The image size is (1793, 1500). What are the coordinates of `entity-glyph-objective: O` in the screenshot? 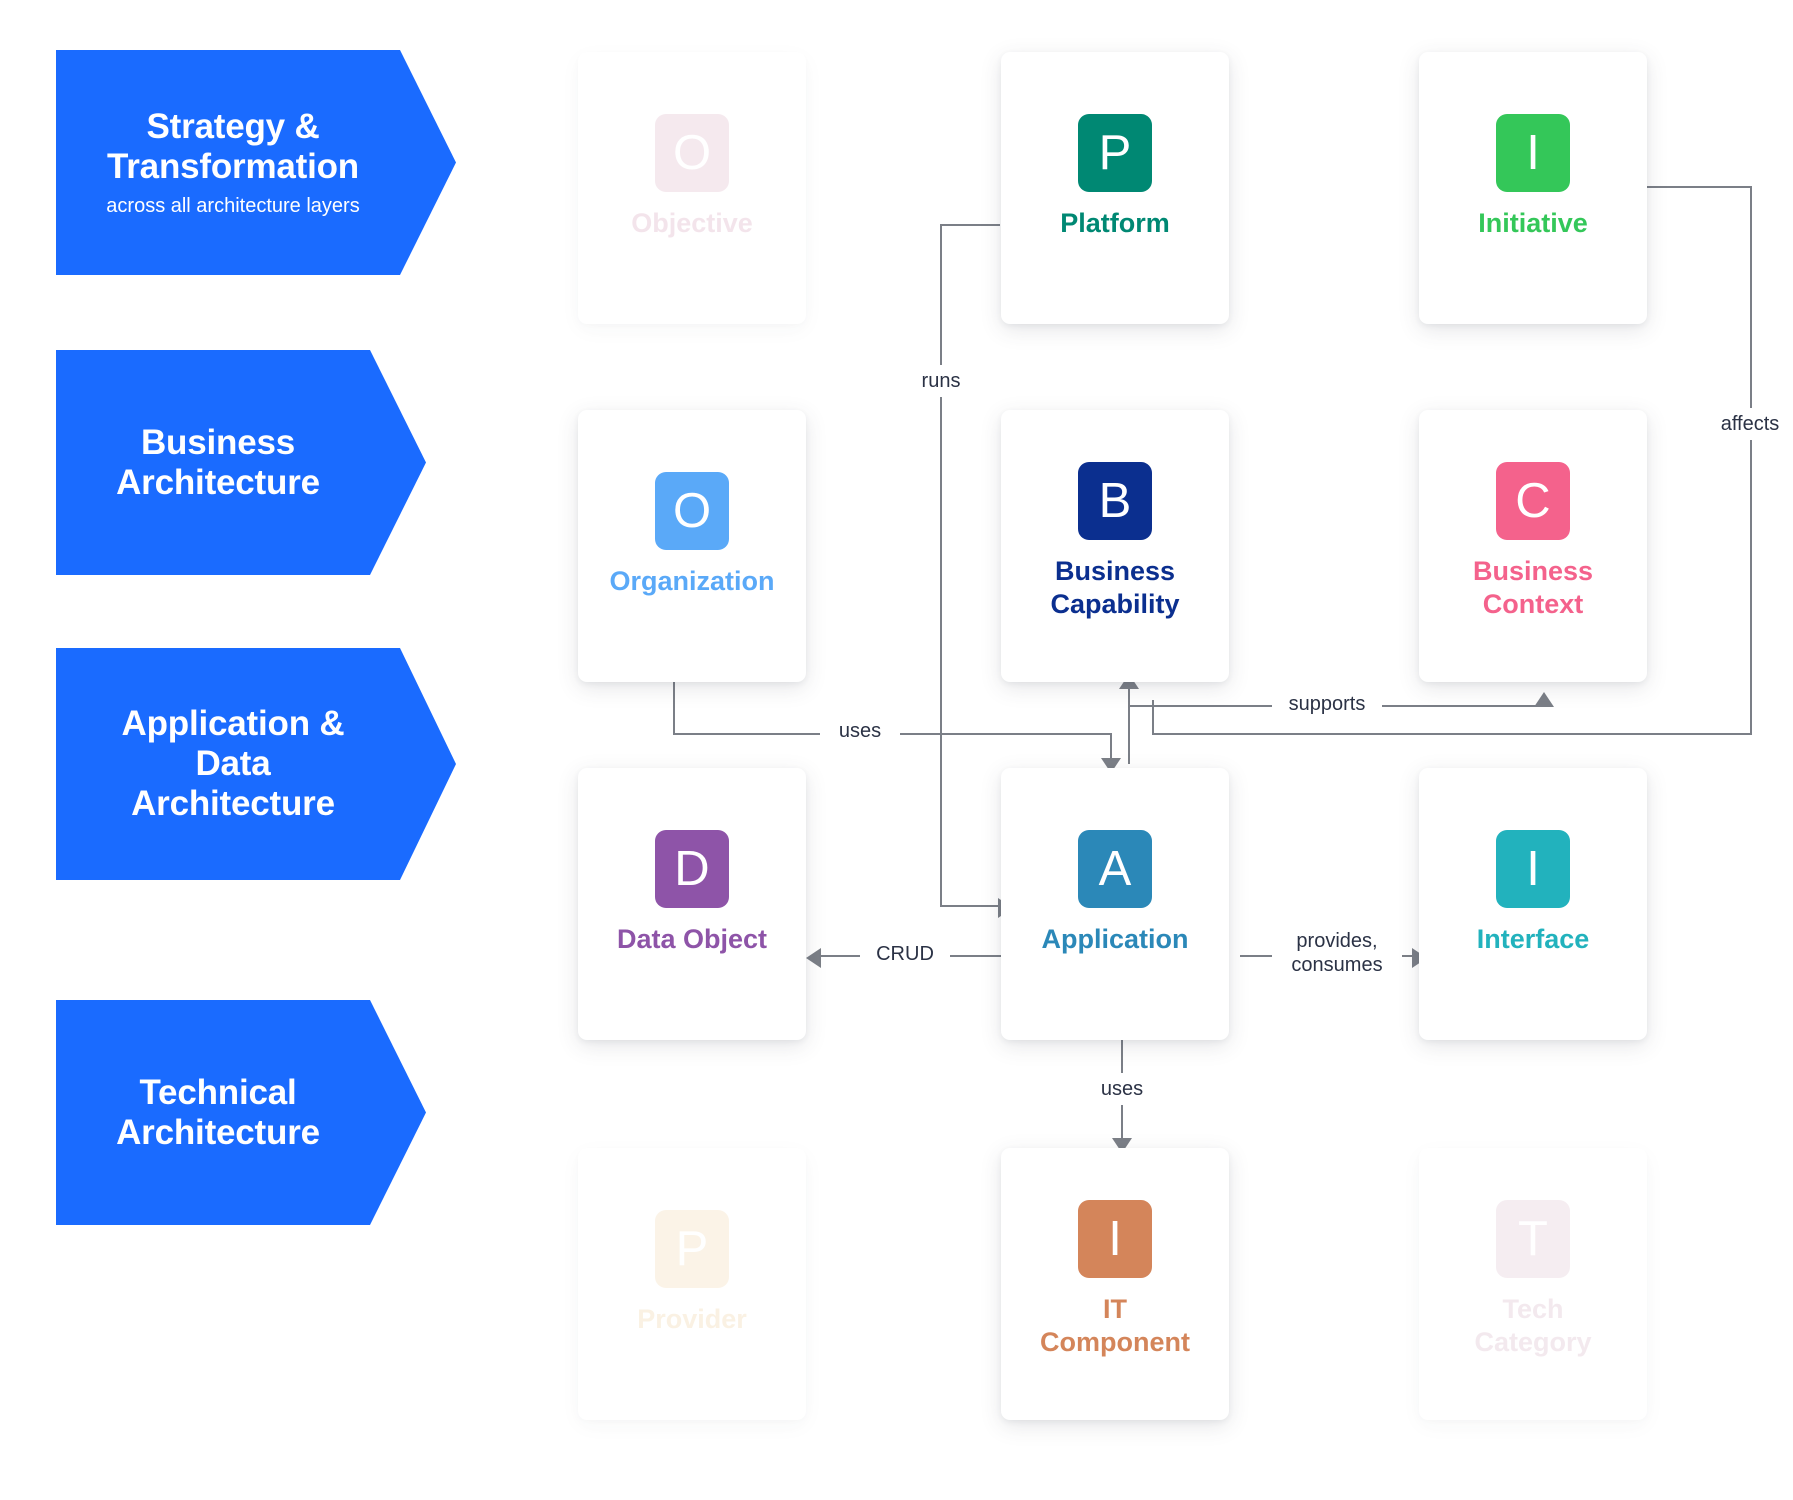 It's located at (692, 153).